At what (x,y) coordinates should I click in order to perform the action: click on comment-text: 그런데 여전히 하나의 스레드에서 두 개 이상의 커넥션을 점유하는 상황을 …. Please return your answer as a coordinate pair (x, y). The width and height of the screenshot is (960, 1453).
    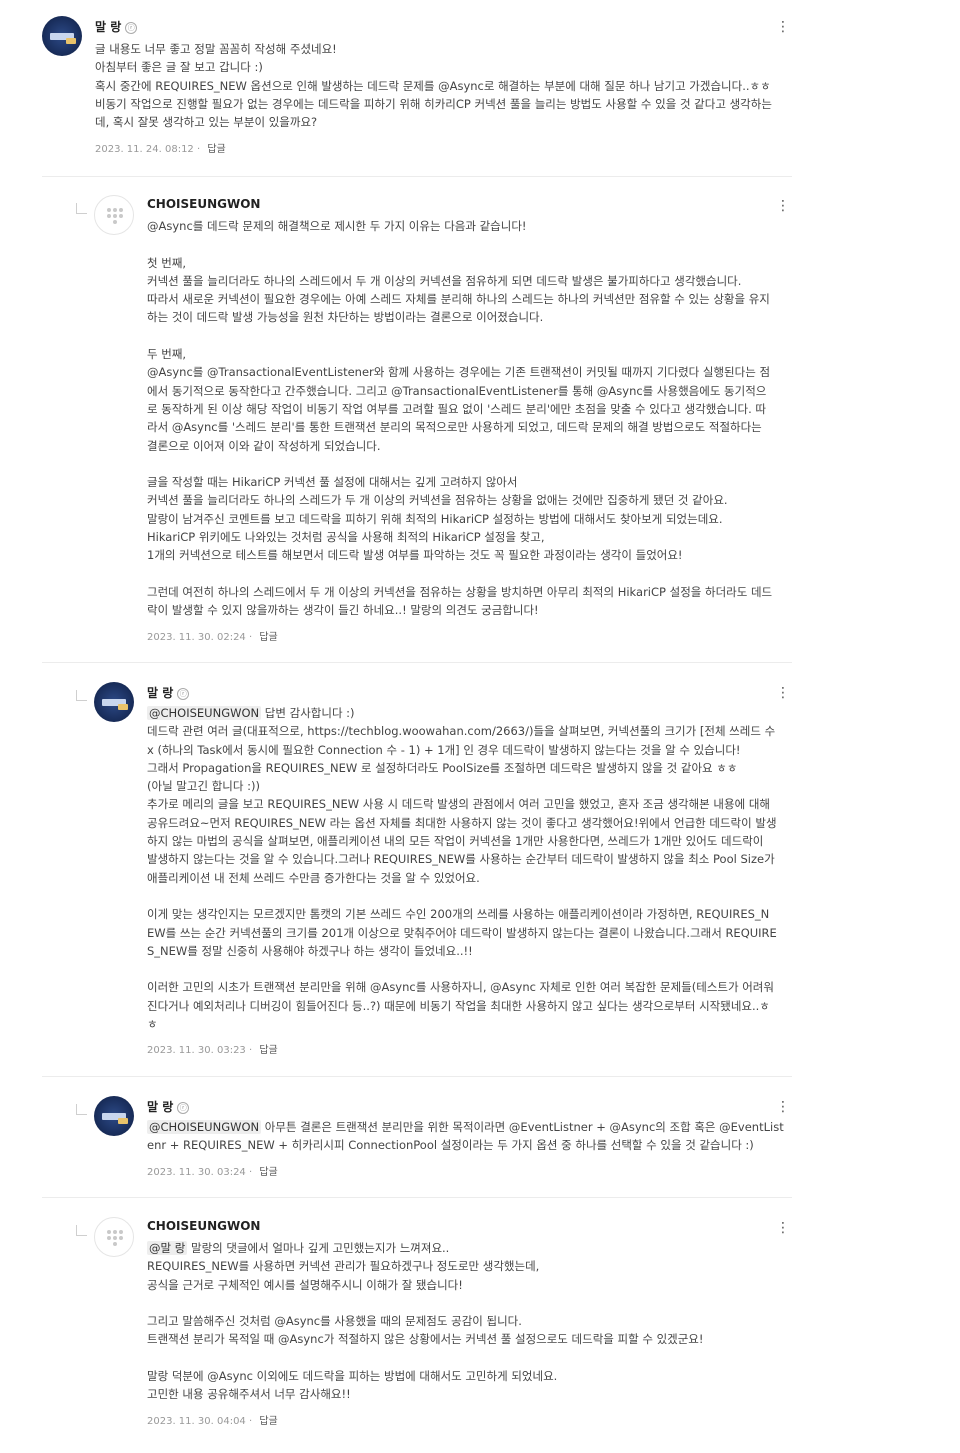
    Looking at the image, I should click on (460, 591).